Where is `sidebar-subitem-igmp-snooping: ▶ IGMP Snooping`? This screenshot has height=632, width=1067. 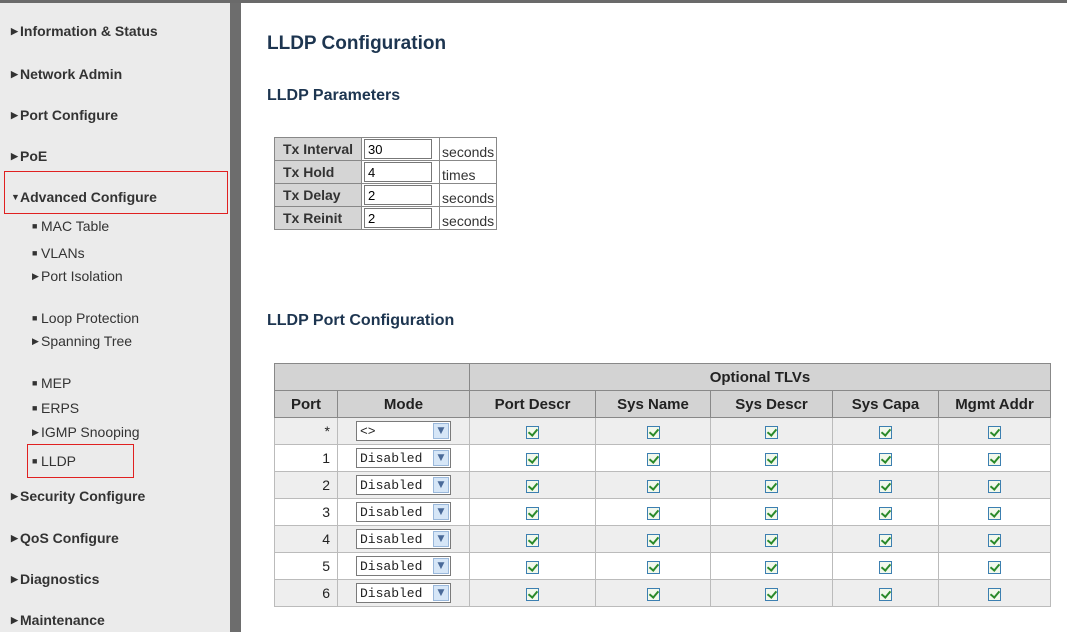 sidebar-subitem-igmp-snooping: ▶ IGMP Snooping is located at coordinates (86, 432).